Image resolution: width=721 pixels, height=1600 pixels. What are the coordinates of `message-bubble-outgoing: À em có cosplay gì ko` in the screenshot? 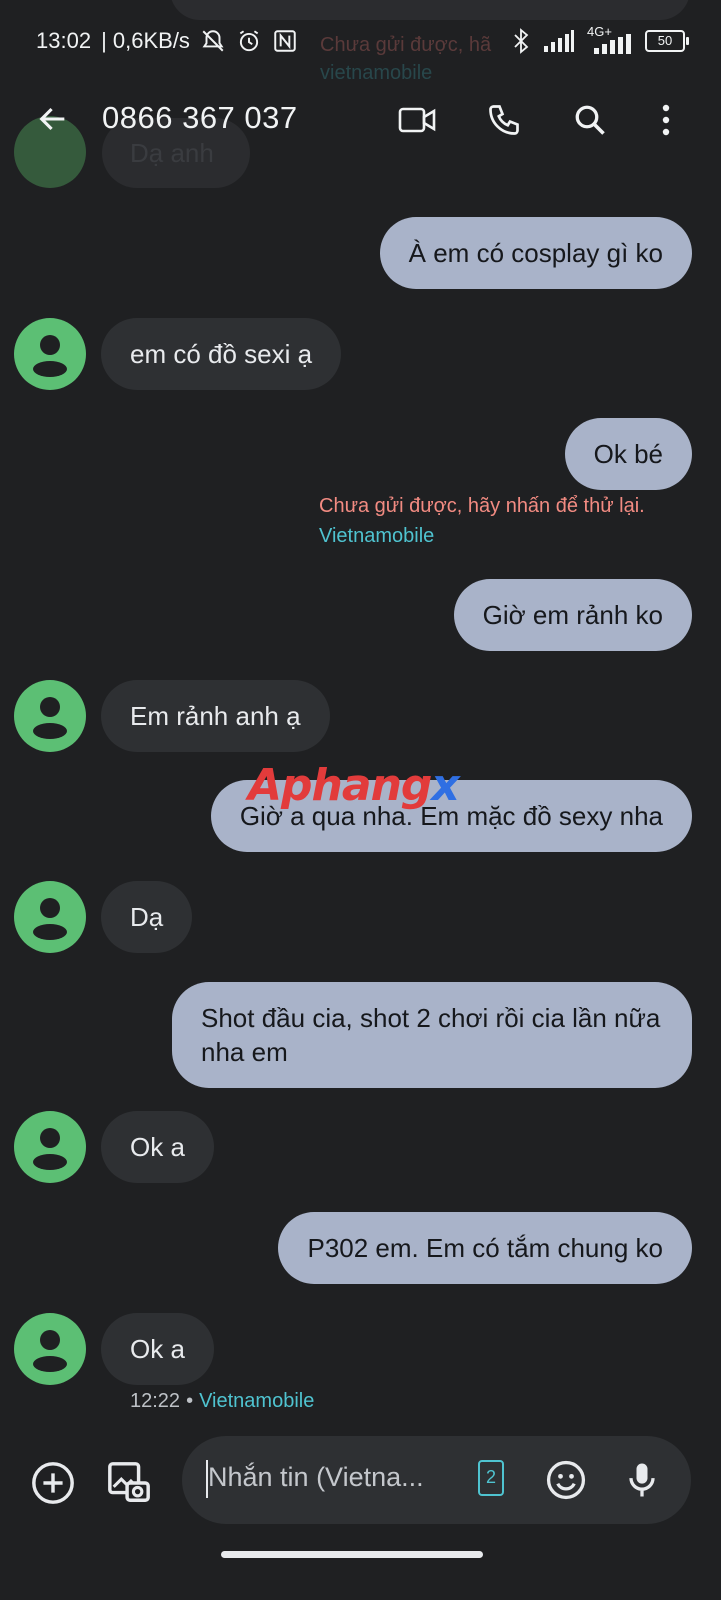 It's located at (535, 253).